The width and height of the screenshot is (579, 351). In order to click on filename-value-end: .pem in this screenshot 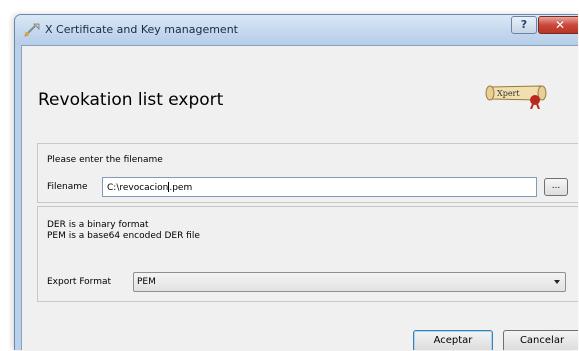, I will do `click(181, 188)`.